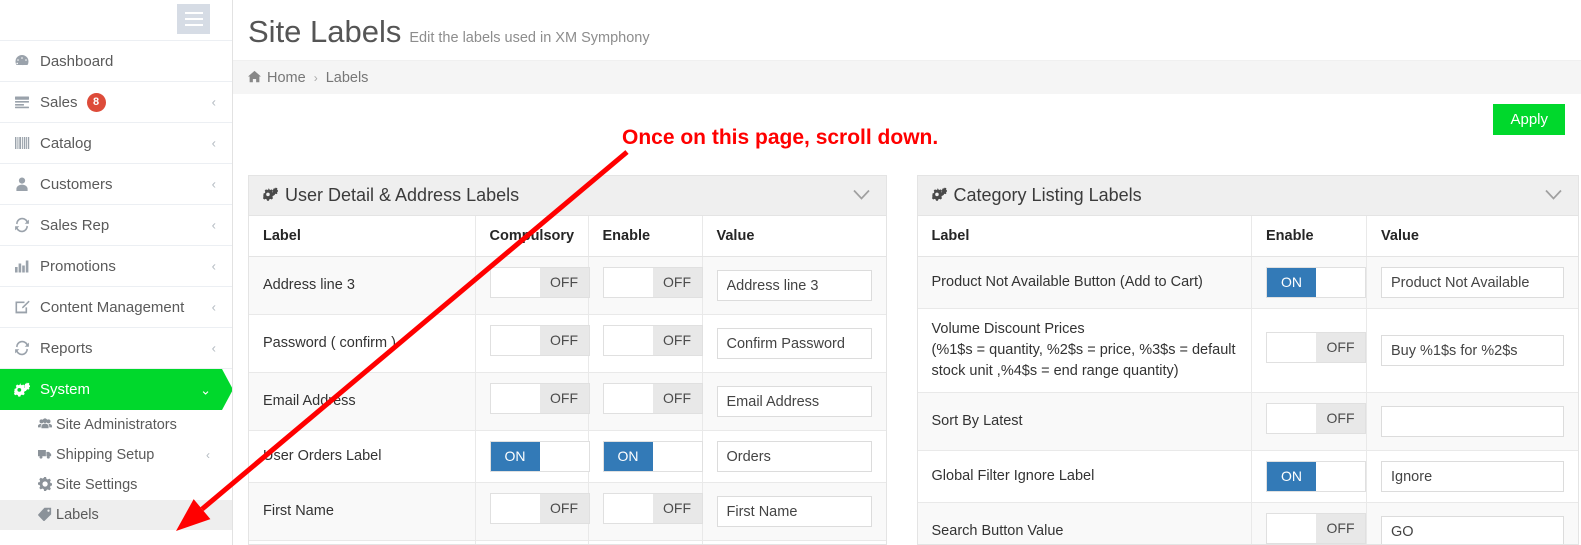 The width and height of the screenshot is (1581, 545). I want to click on panel-header-category-listing-labels: Category Listing Labels, so click(1247, 196).